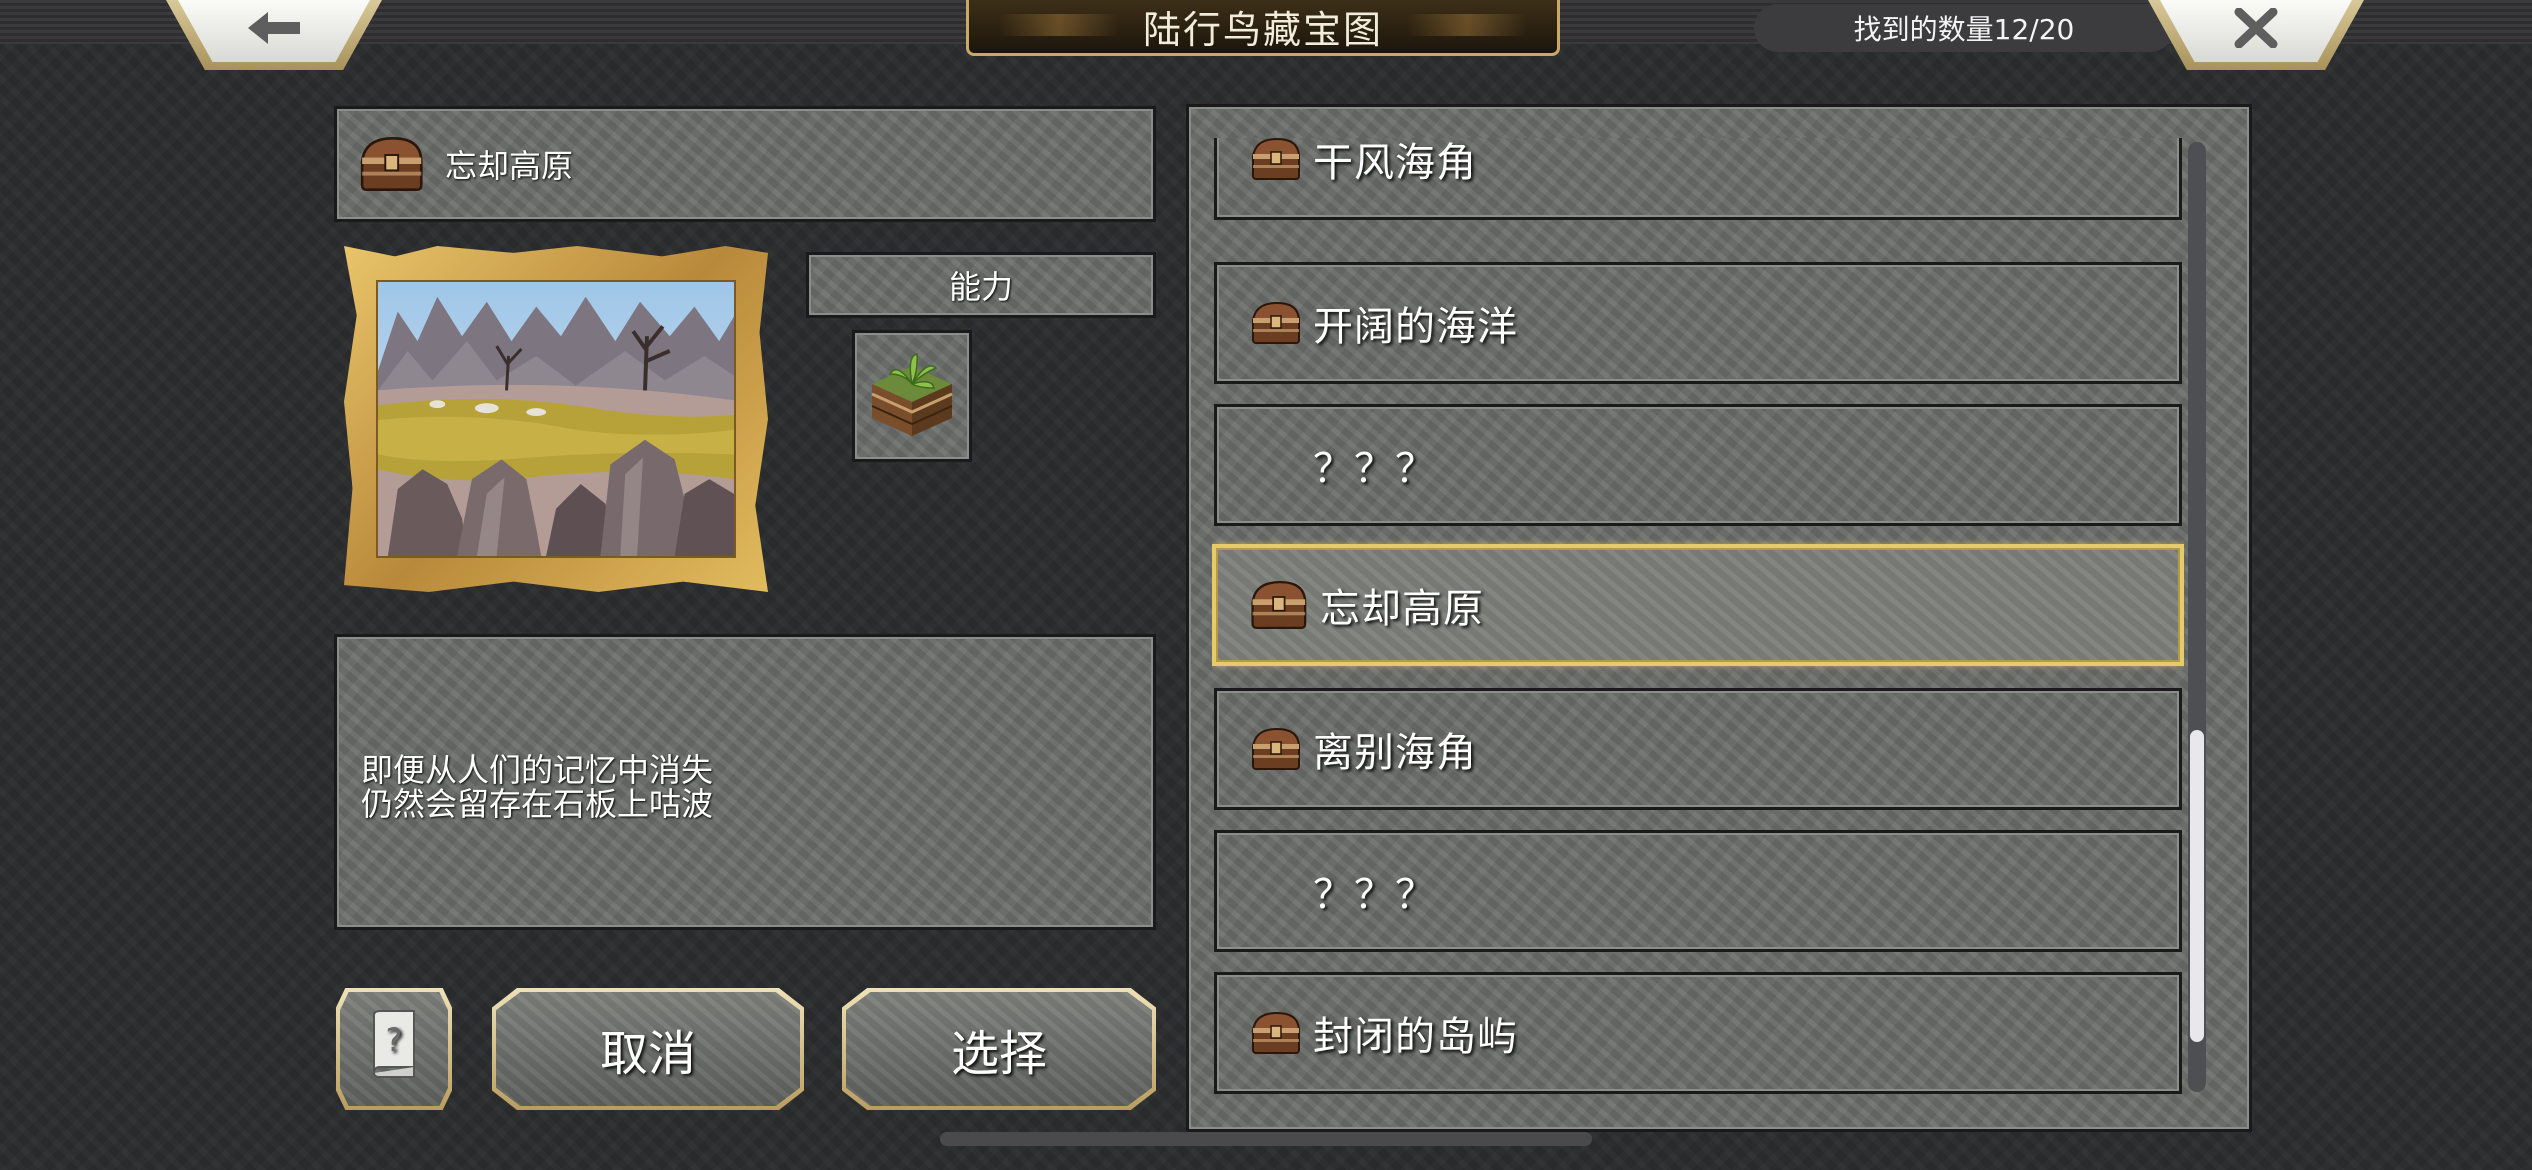 This screenshot has width=2532, height=1170. Describe the element at coordinates (1415, 327) in the screenshot. I see `list-item-label: 开阔的海洋` at that location.